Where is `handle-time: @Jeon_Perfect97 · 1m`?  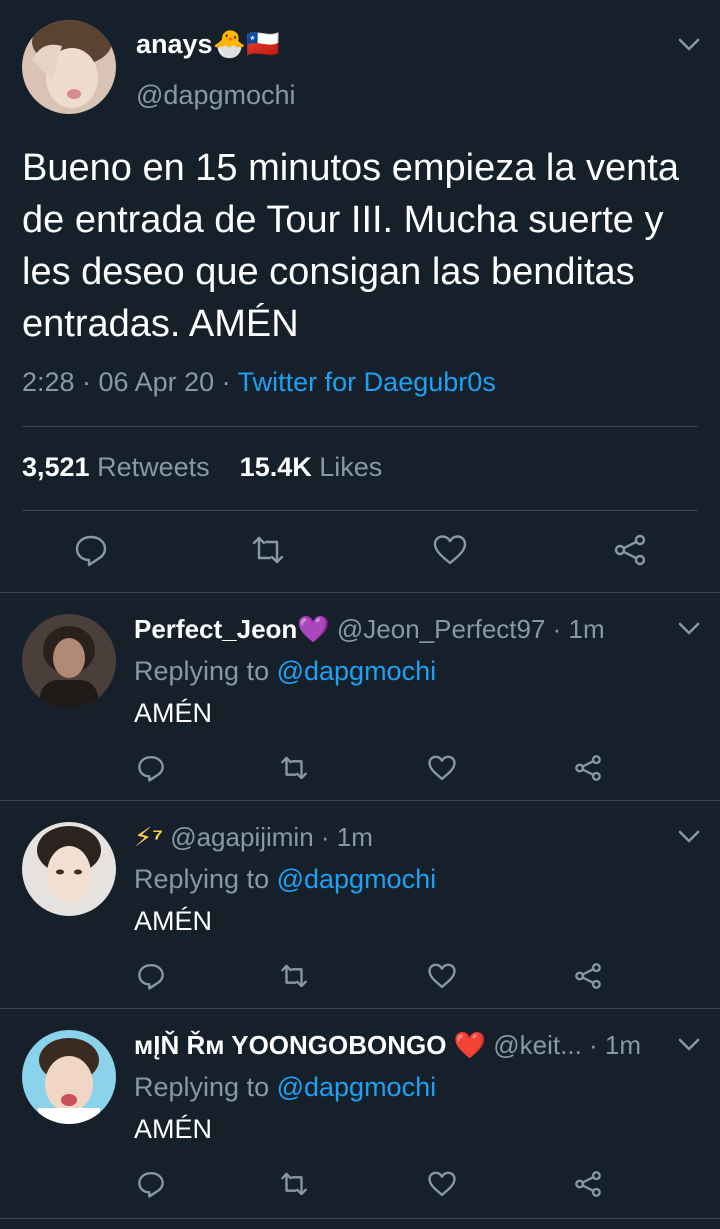 handle-time: @Jeon_Perfect97 · 1m is located at coordinates (467, 629).